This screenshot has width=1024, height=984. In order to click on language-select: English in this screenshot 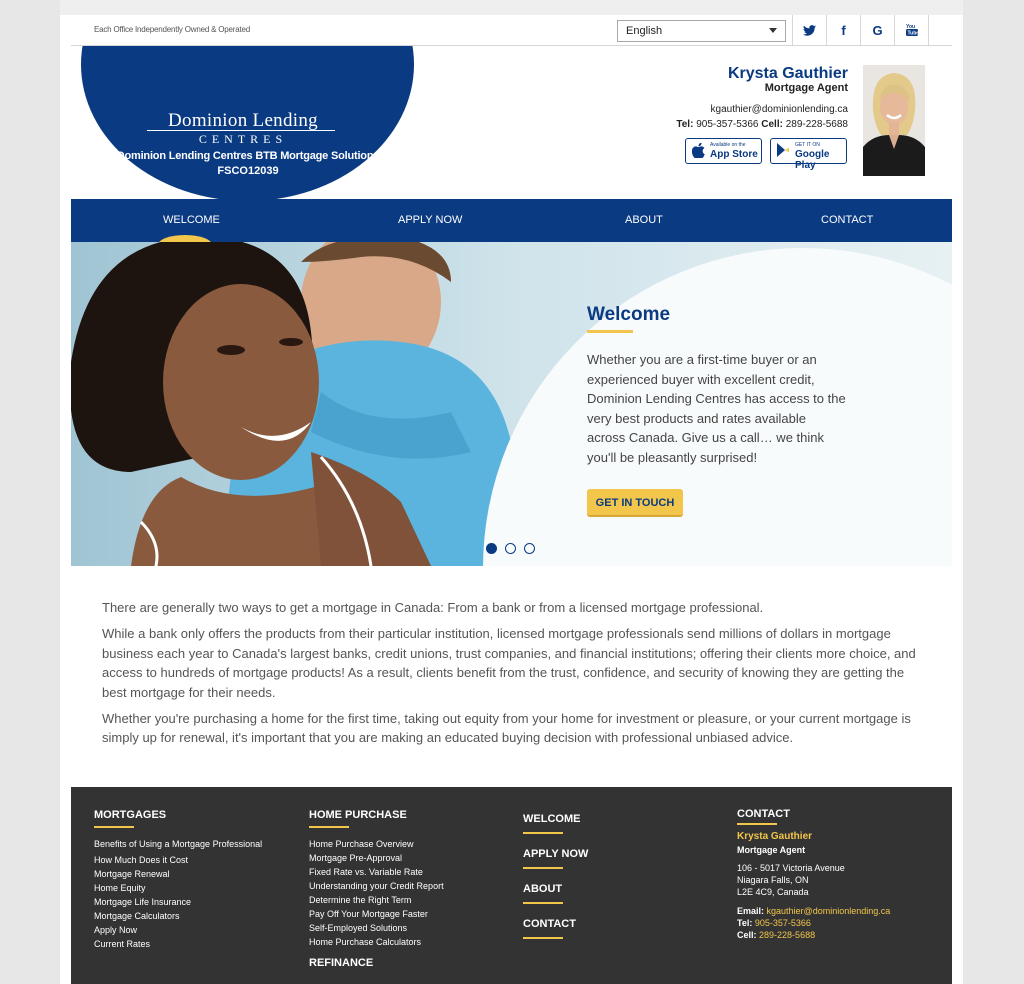, I will do `click(701, 31)`.